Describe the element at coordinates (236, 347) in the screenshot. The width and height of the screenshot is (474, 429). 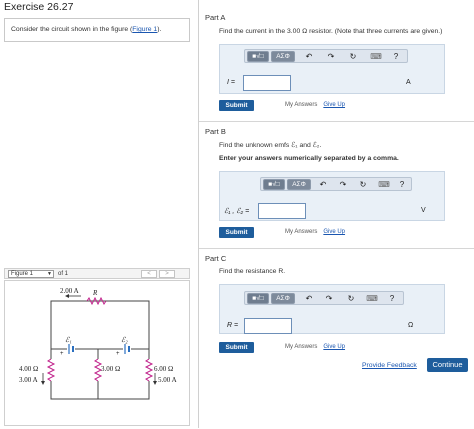
I see `part-c-submit-button: Submit` at that location.